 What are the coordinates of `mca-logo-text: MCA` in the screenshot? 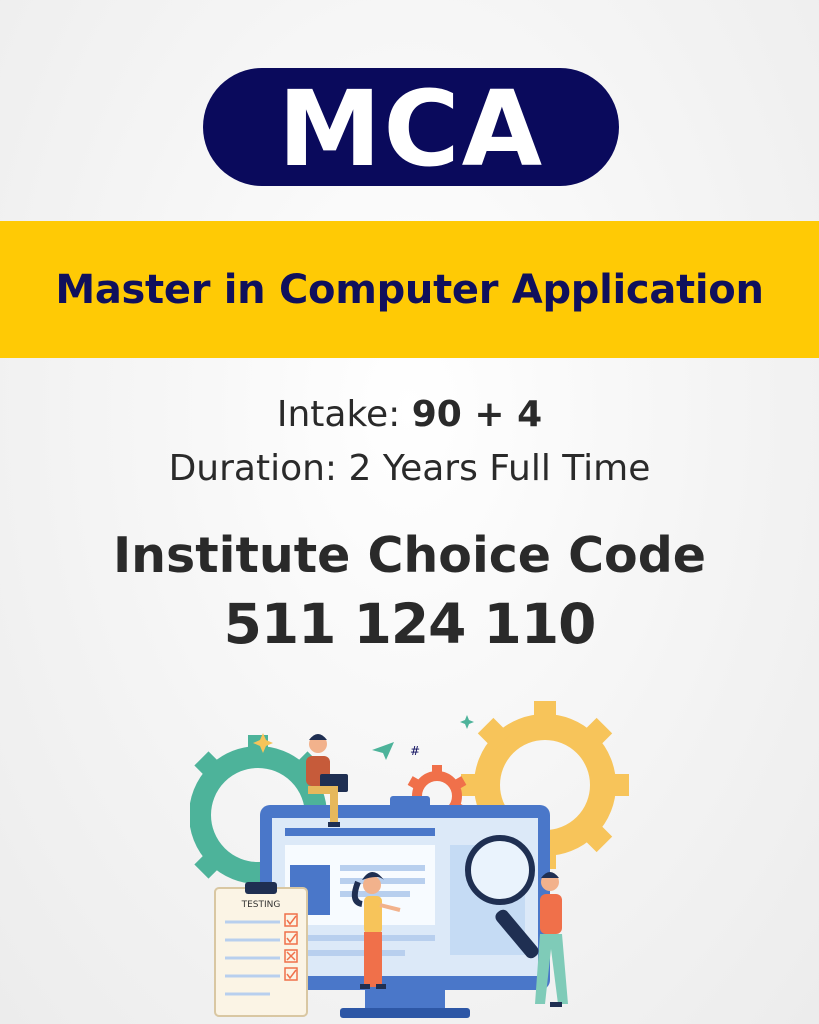 It's located at (411, 129).